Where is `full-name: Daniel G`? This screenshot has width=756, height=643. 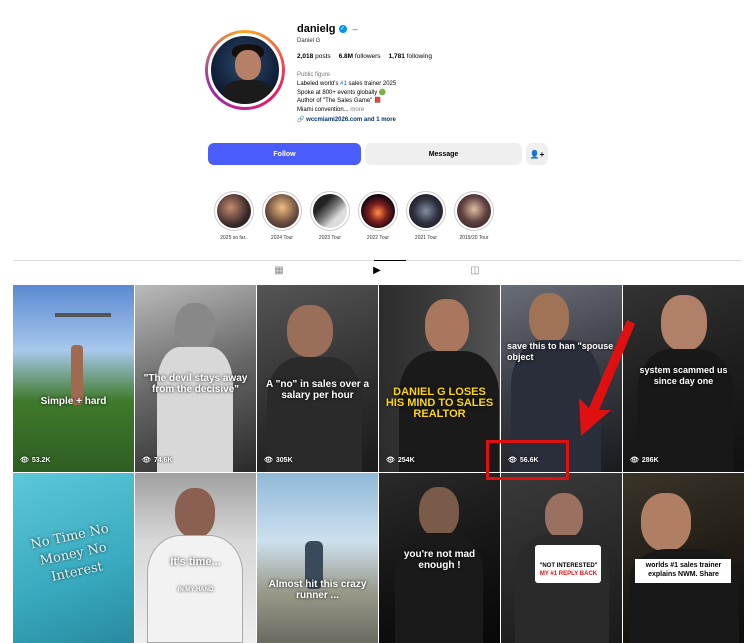 full-name: Daniel G is located at coordinates (309, 41).